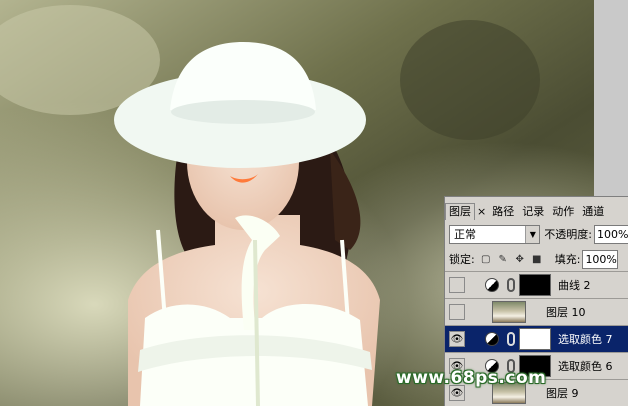  I want to click on panel-tab-row: 图层 × 路径 记录 动作 通道, so click(536, 211).